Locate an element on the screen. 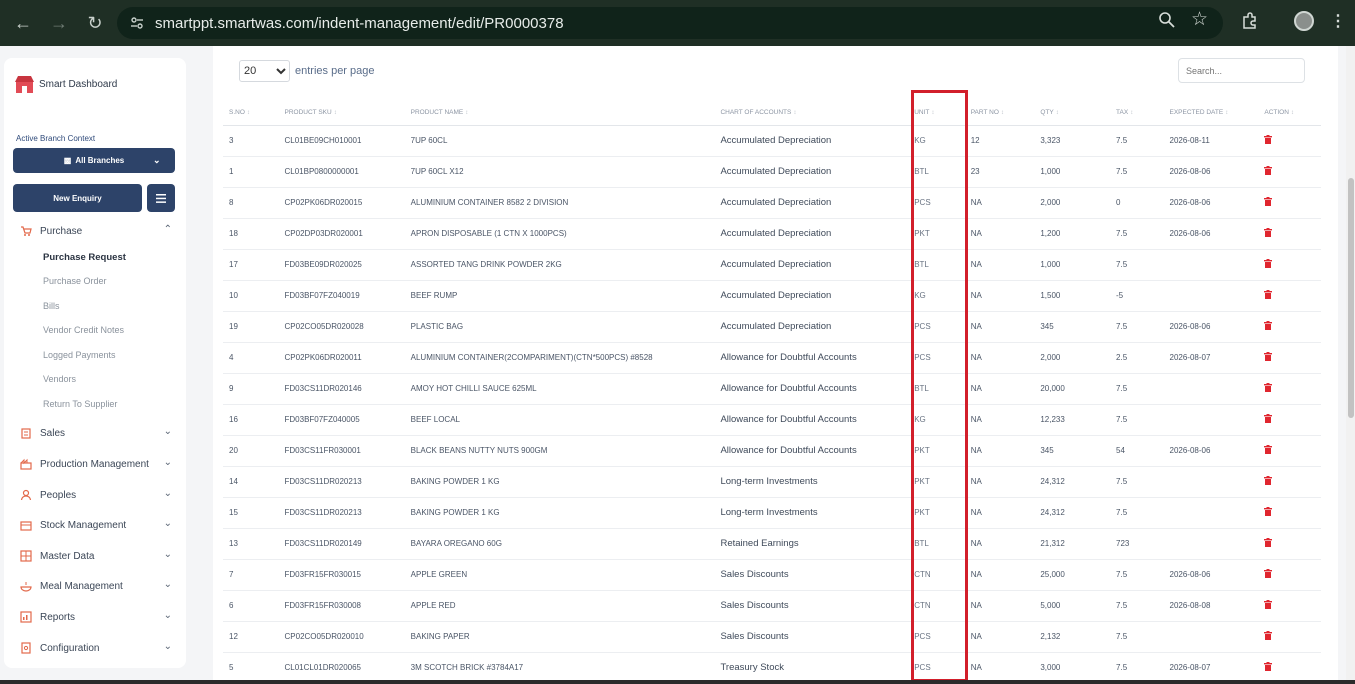 Image resolution: width=1355 pixels, height=684 pixels. cell-sku: CL01BE09CH010001 is located at coordinates (341, 141).